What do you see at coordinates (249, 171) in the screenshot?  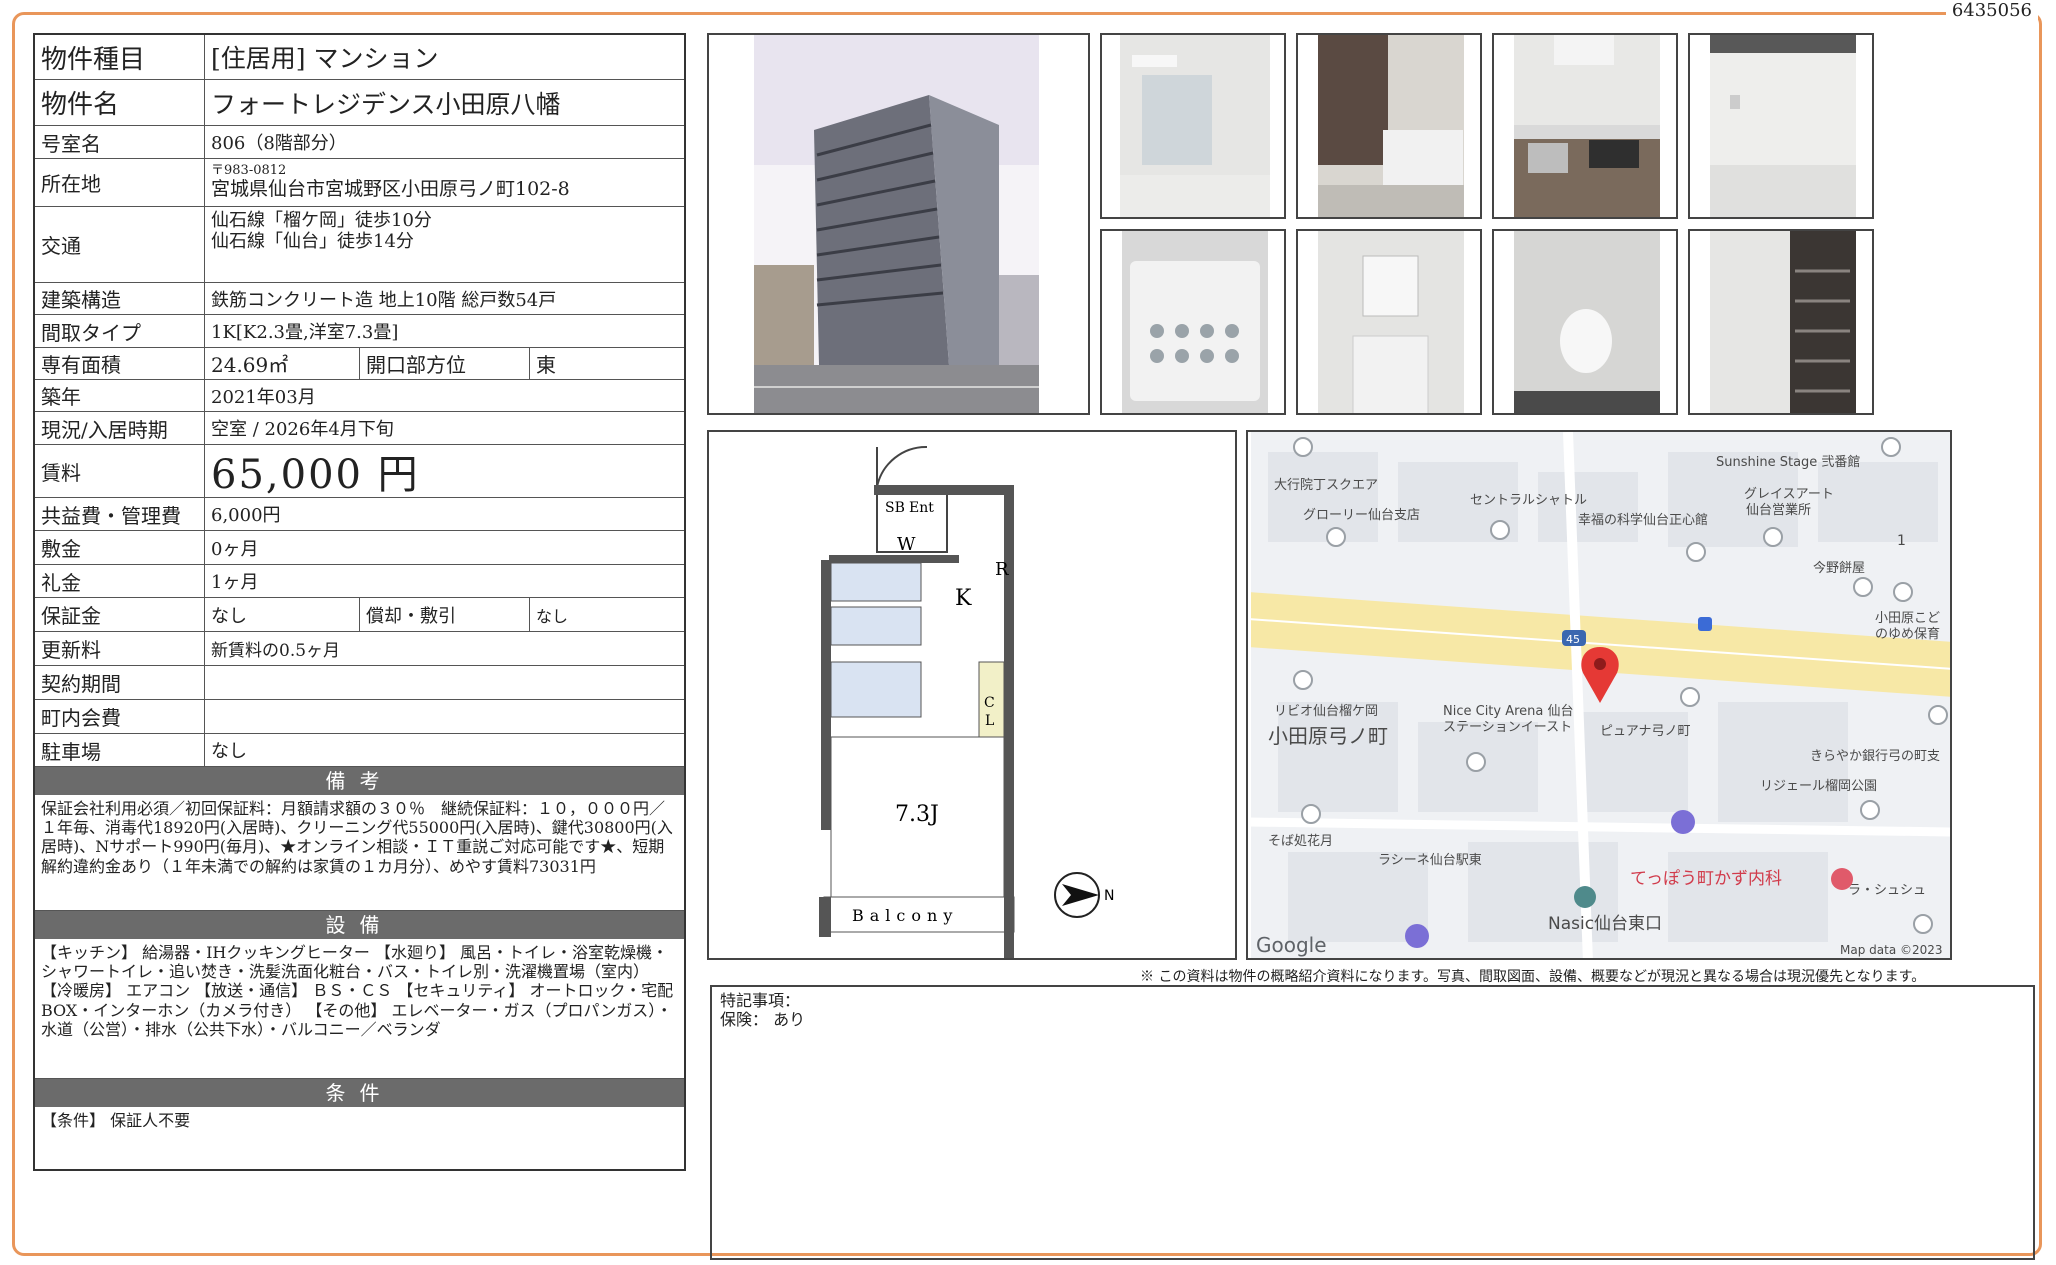 I see `zip-code: 〒983-0812` at bounding box center [249, 171].